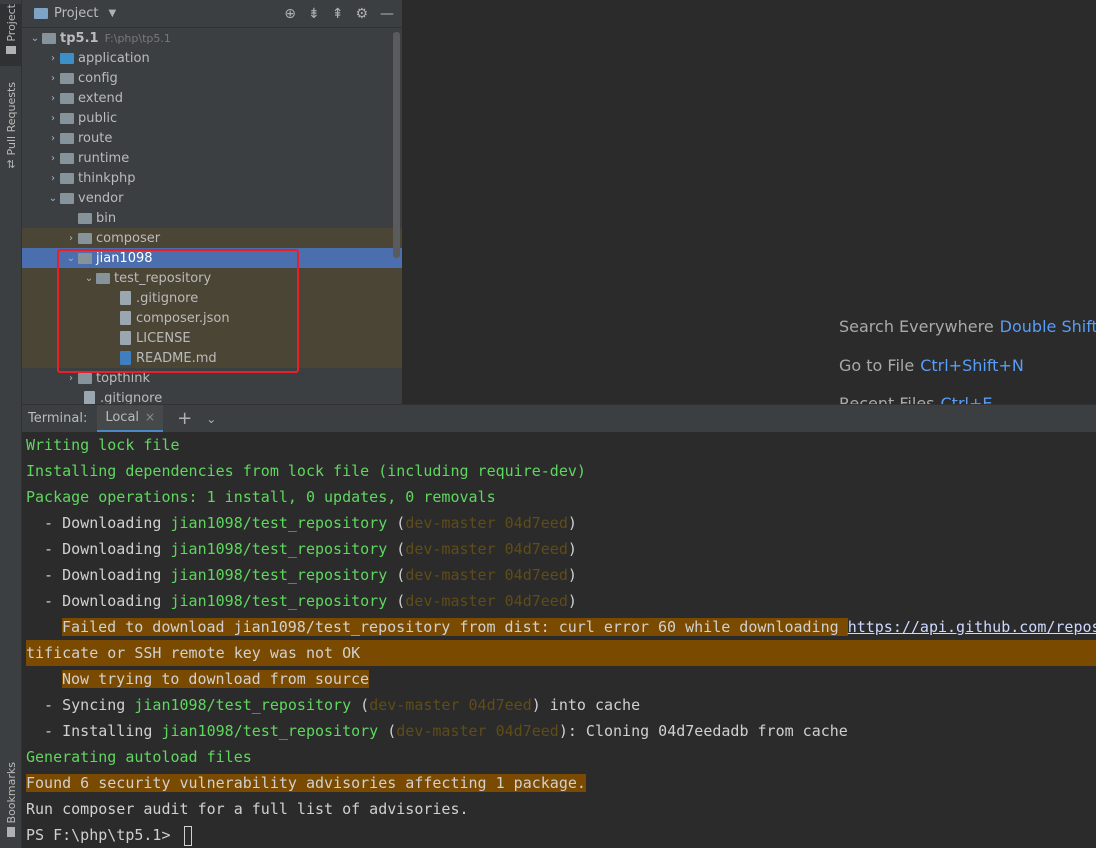 This screenshot has height=848, width=1096. I want to click on tree-item-label: application, so click(114, 58).